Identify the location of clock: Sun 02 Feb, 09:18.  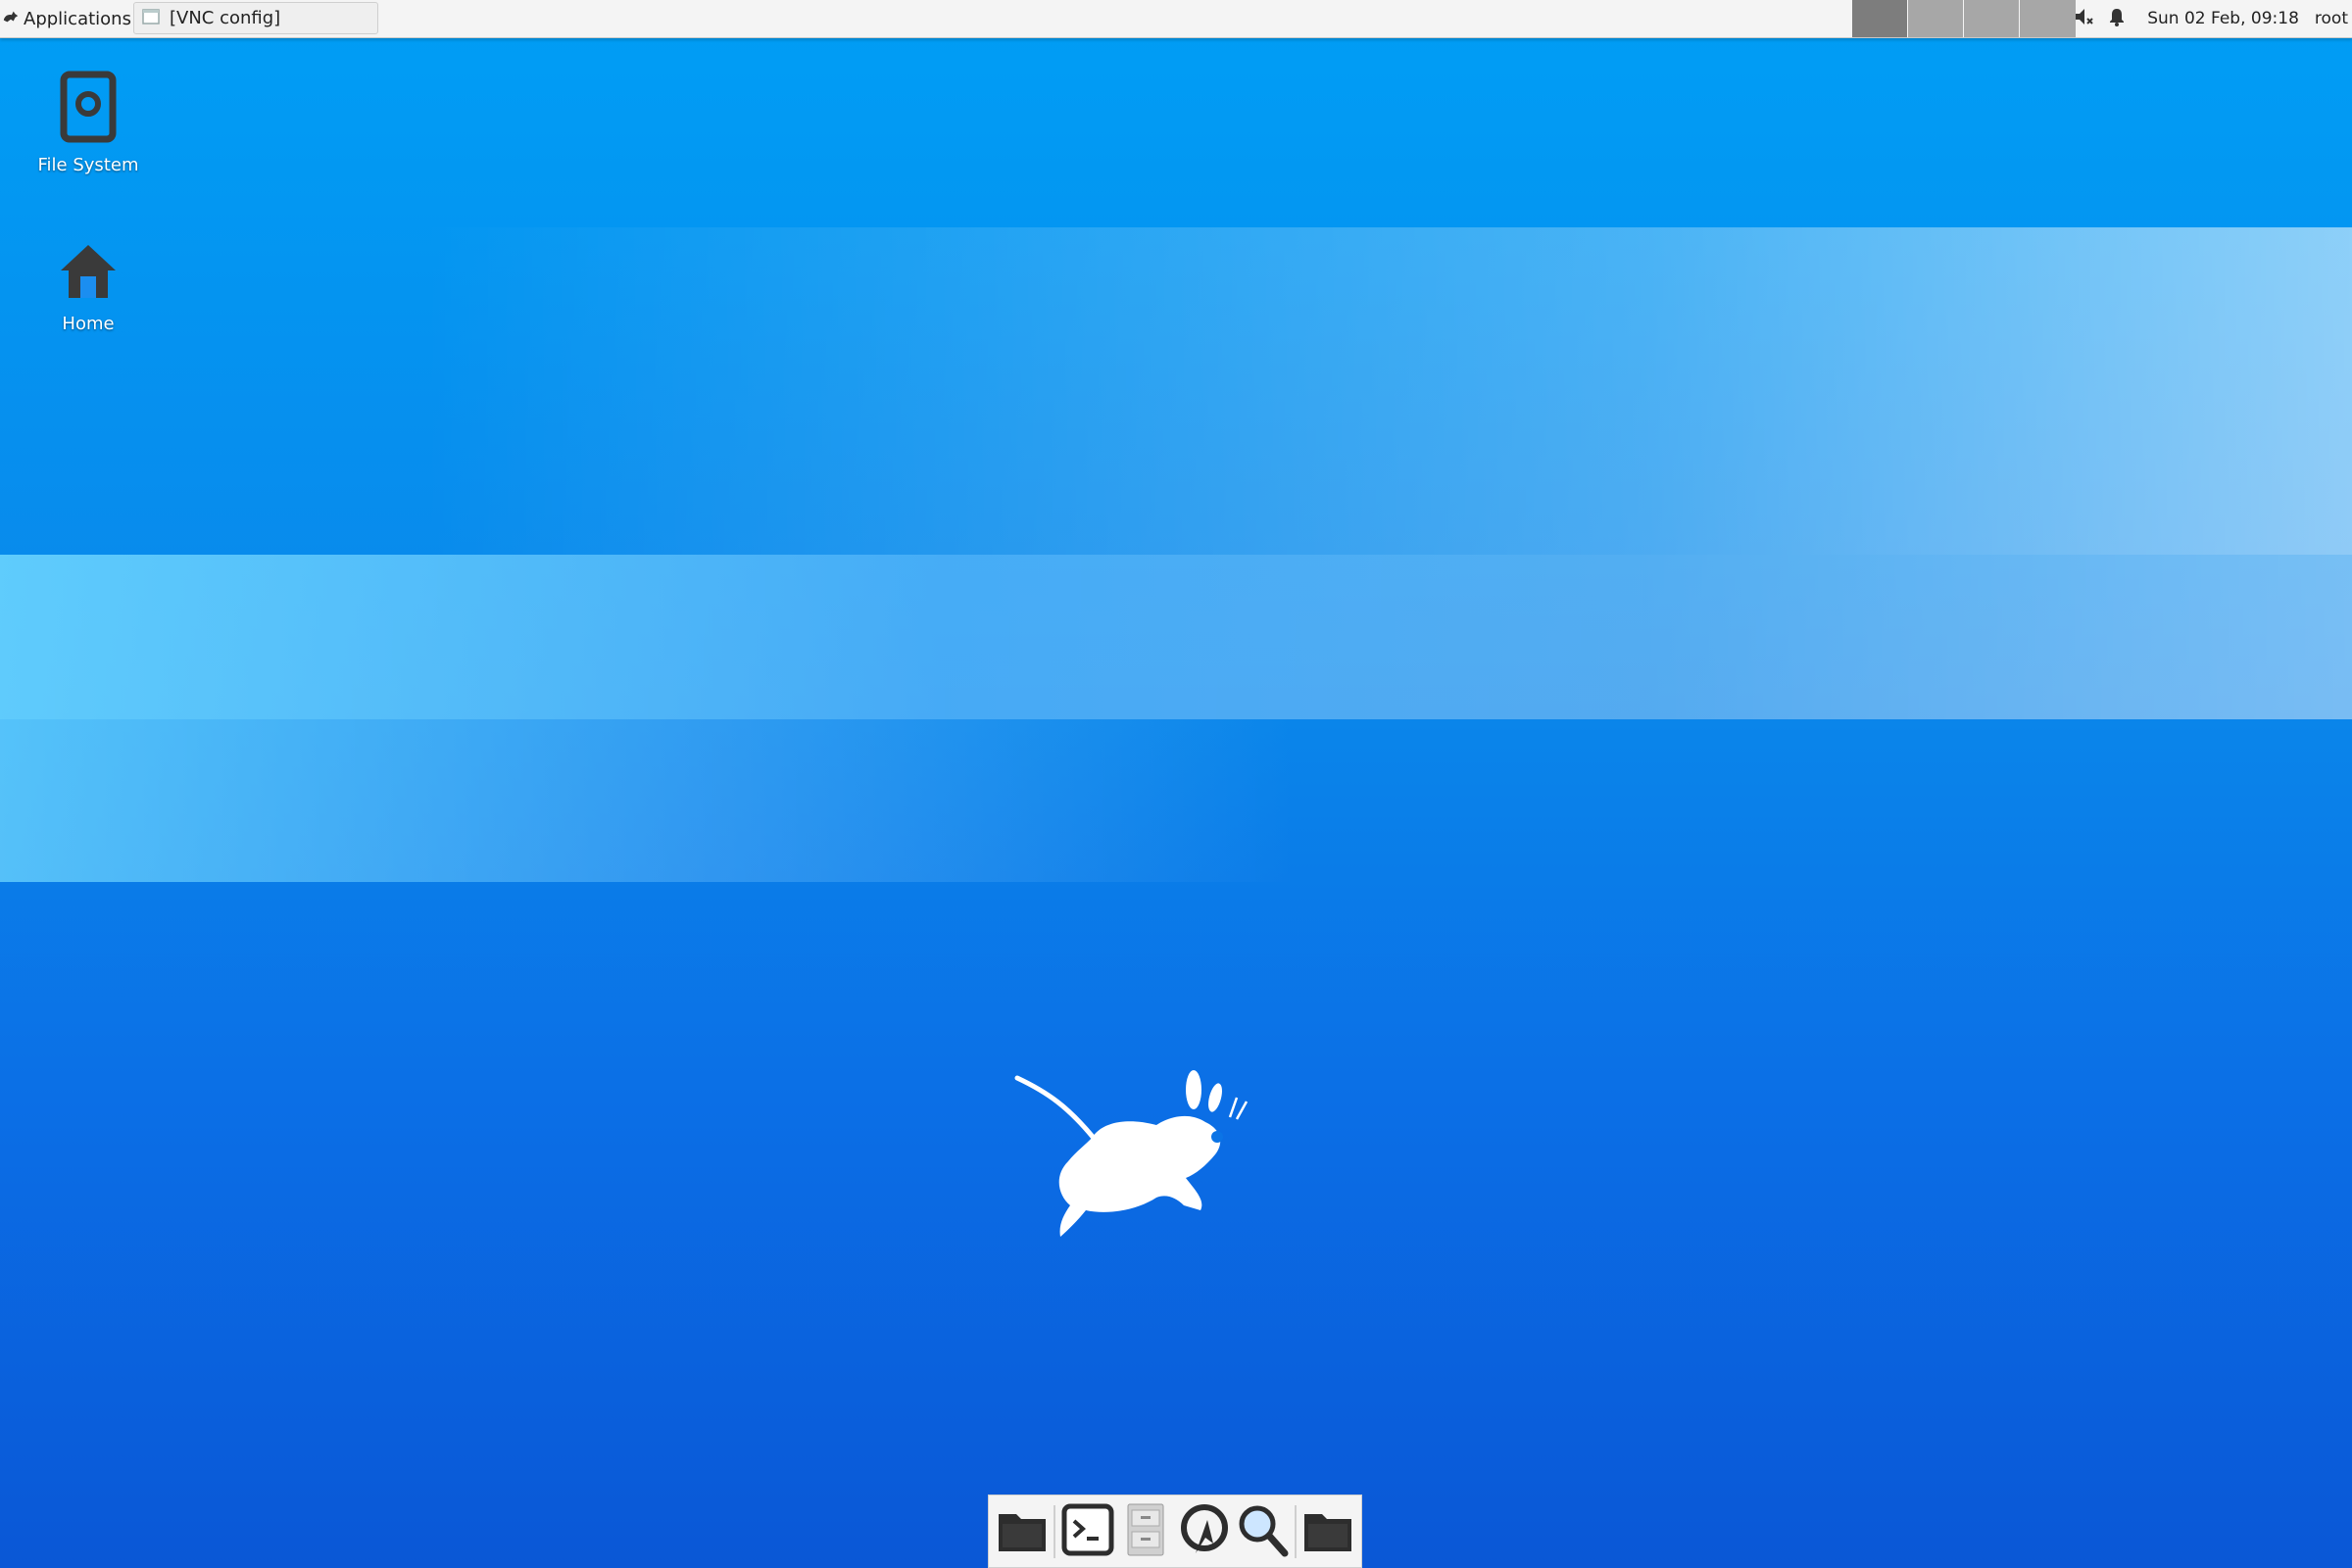
(2223, 18).